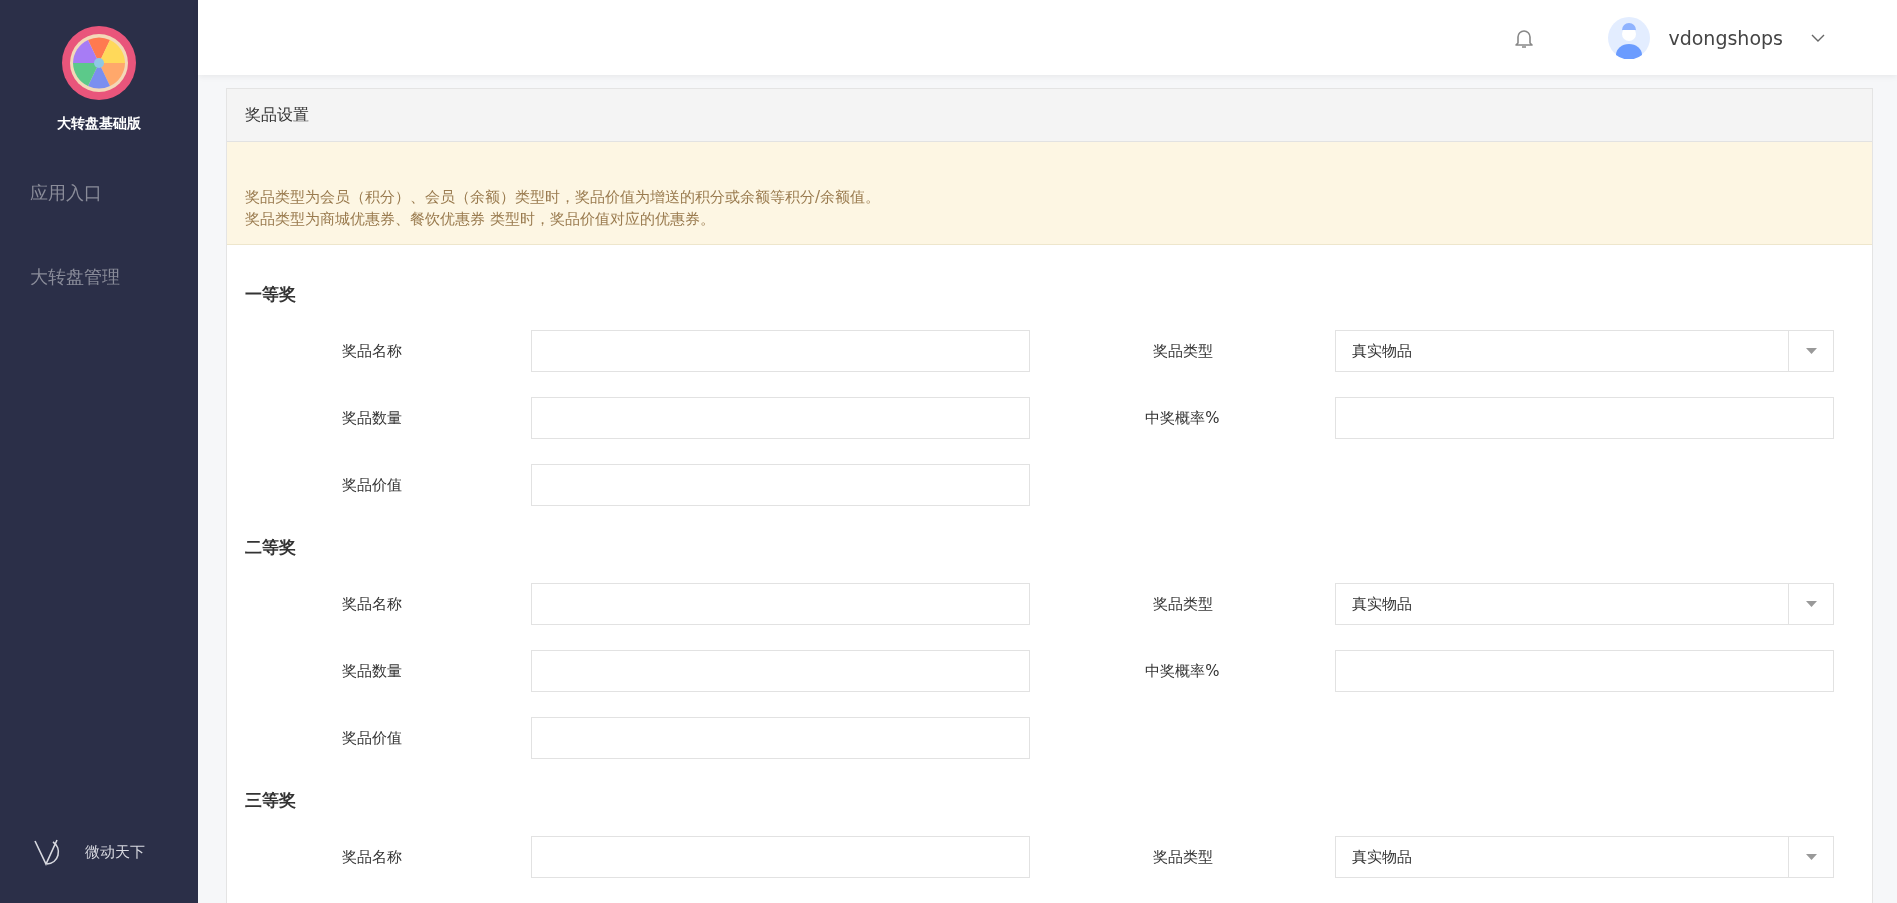 Image resolution: width=1897 pixels, height=903 pixels. Describe the element at coordinates (99, 124) in the screenshot. I see `app-title: 大转盘基础版` at that location.